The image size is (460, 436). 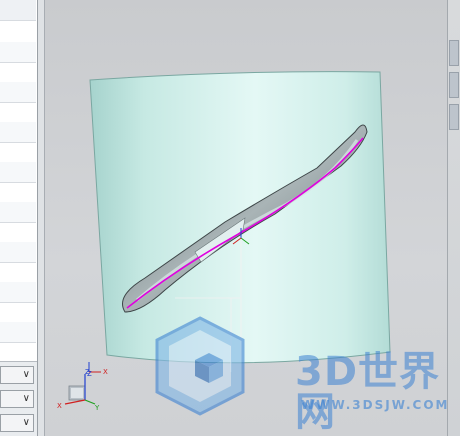 What do you see at coordinates (41, 218) in the screenshot?
I see `panel-splitter` at bounding box center [41, 218].